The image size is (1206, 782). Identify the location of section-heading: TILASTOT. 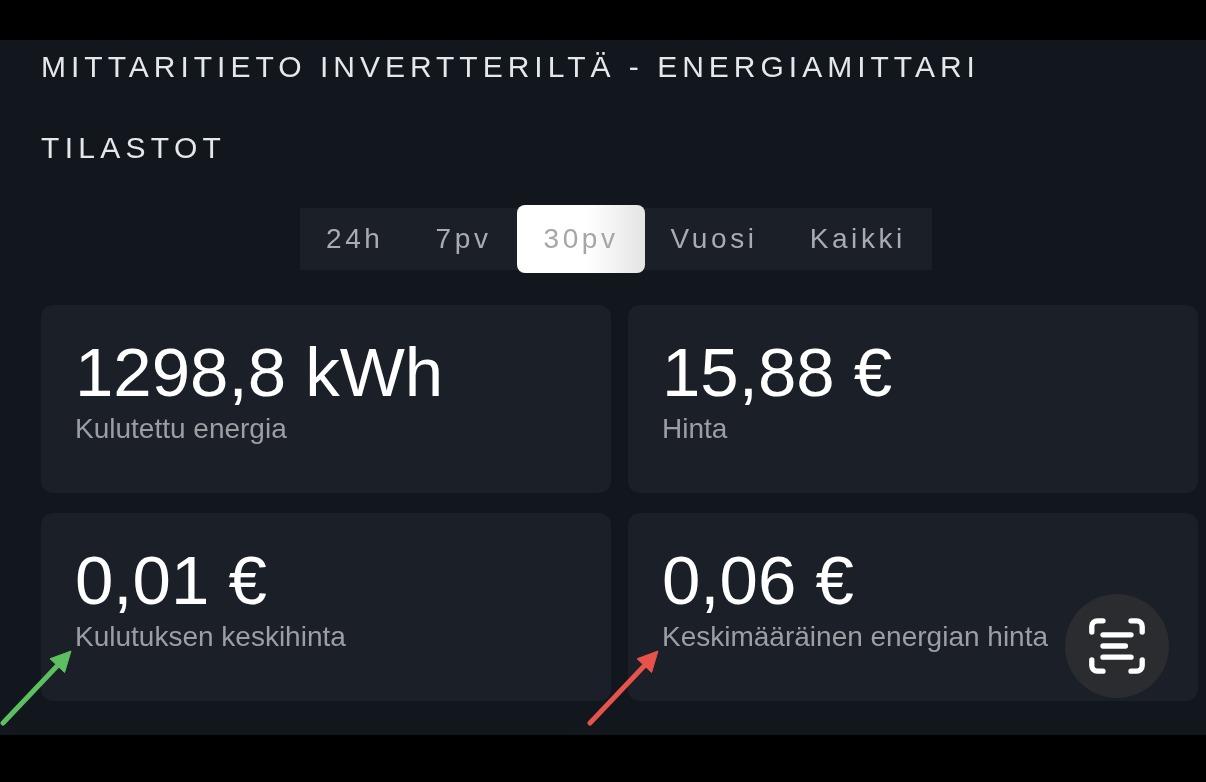
(134, 148).